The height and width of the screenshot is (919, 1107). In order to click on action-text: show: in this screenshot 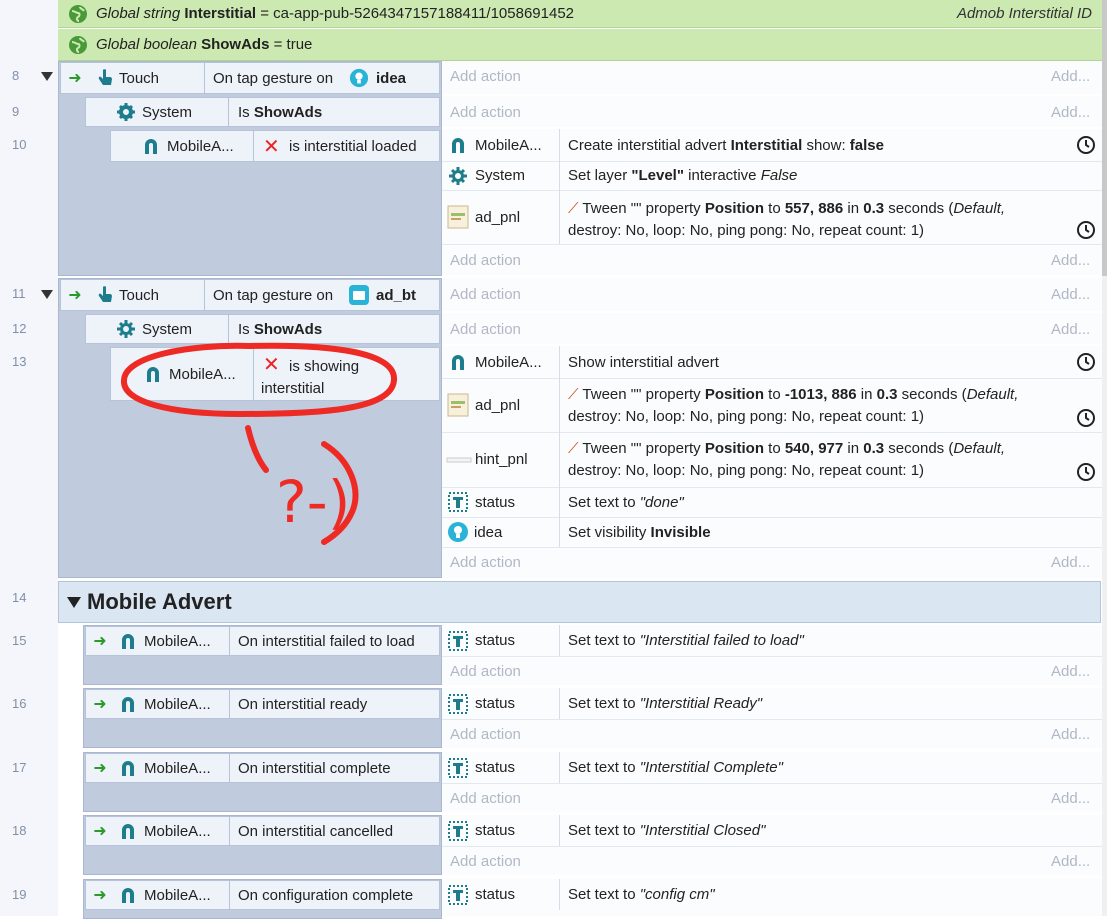, I will do `click(826, 145)`.